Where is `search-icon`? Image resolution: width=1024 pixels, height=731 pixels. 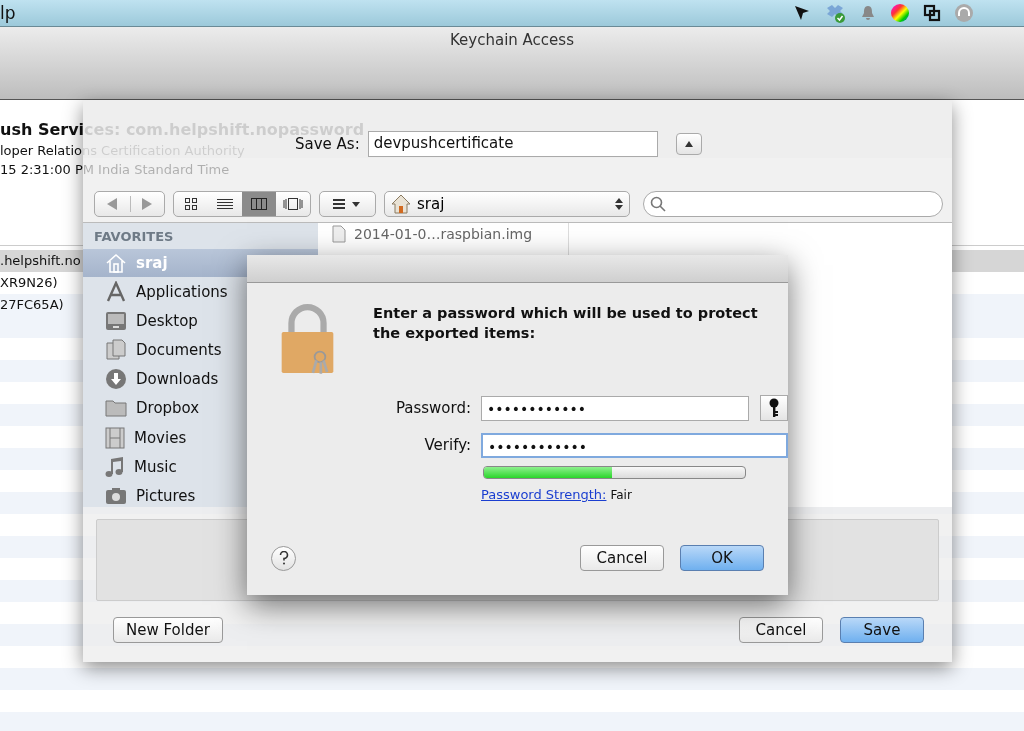 search-icon is located at coordinates (658, 204).